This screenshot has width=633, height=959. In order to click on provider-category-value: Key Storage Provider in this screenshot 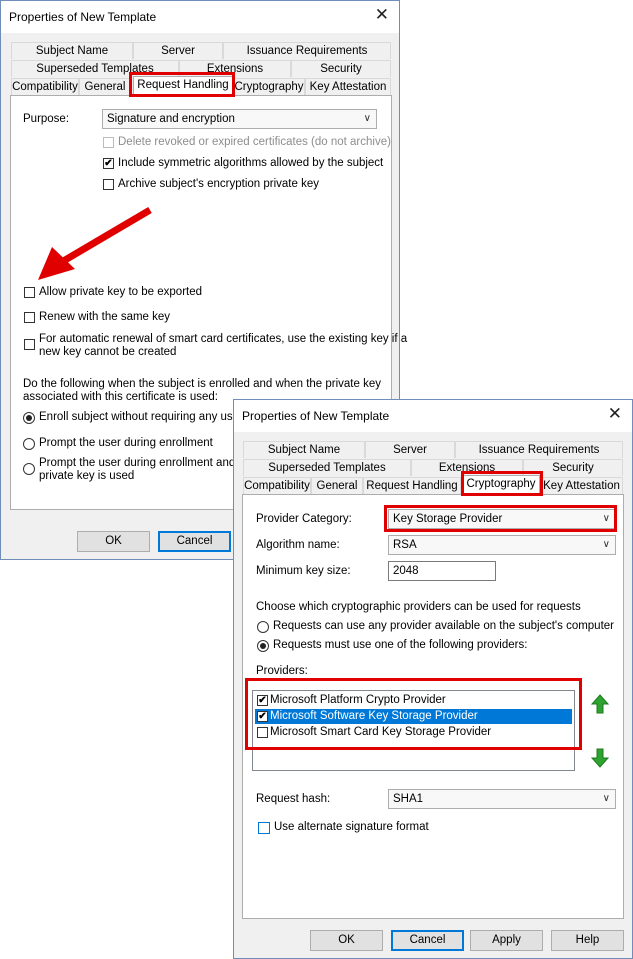, I will do `click(448, 519)`.